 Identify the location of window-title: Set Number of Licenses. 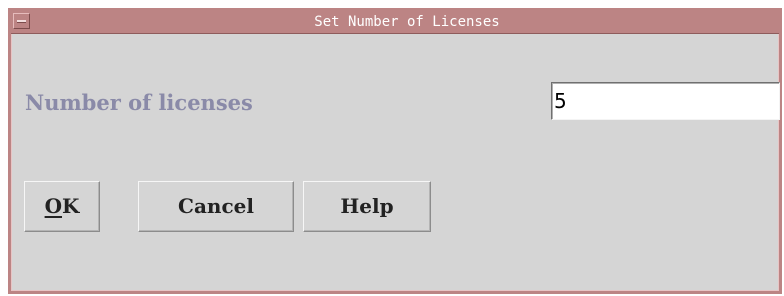
(407, 22).